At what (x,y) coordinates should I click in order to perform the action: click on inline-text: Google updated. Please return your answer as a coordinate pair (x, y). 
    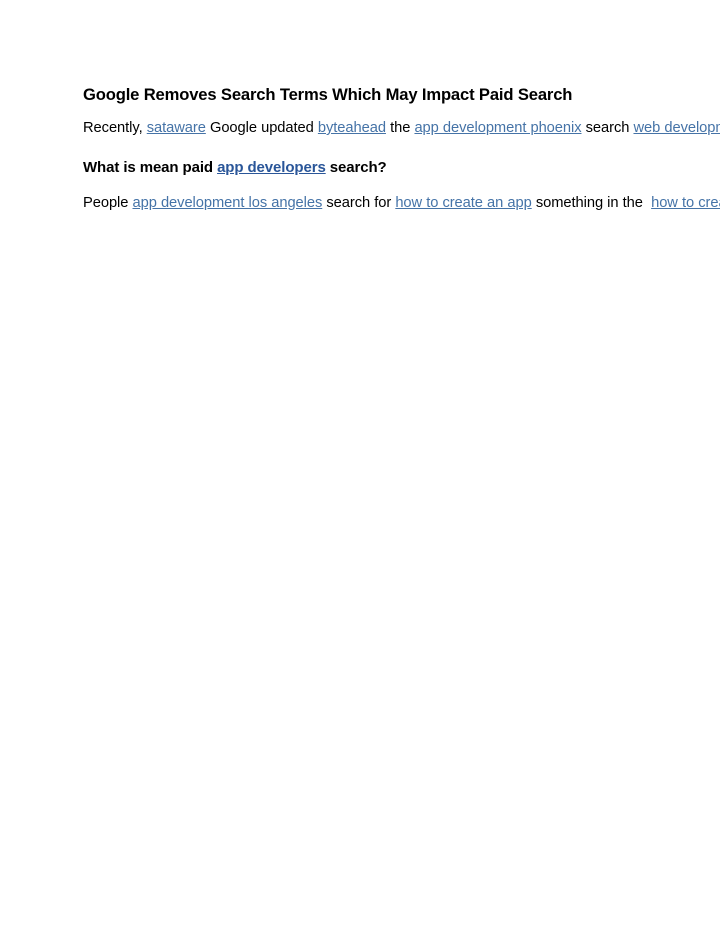
    Looking at the image, I should click on (261, 128).